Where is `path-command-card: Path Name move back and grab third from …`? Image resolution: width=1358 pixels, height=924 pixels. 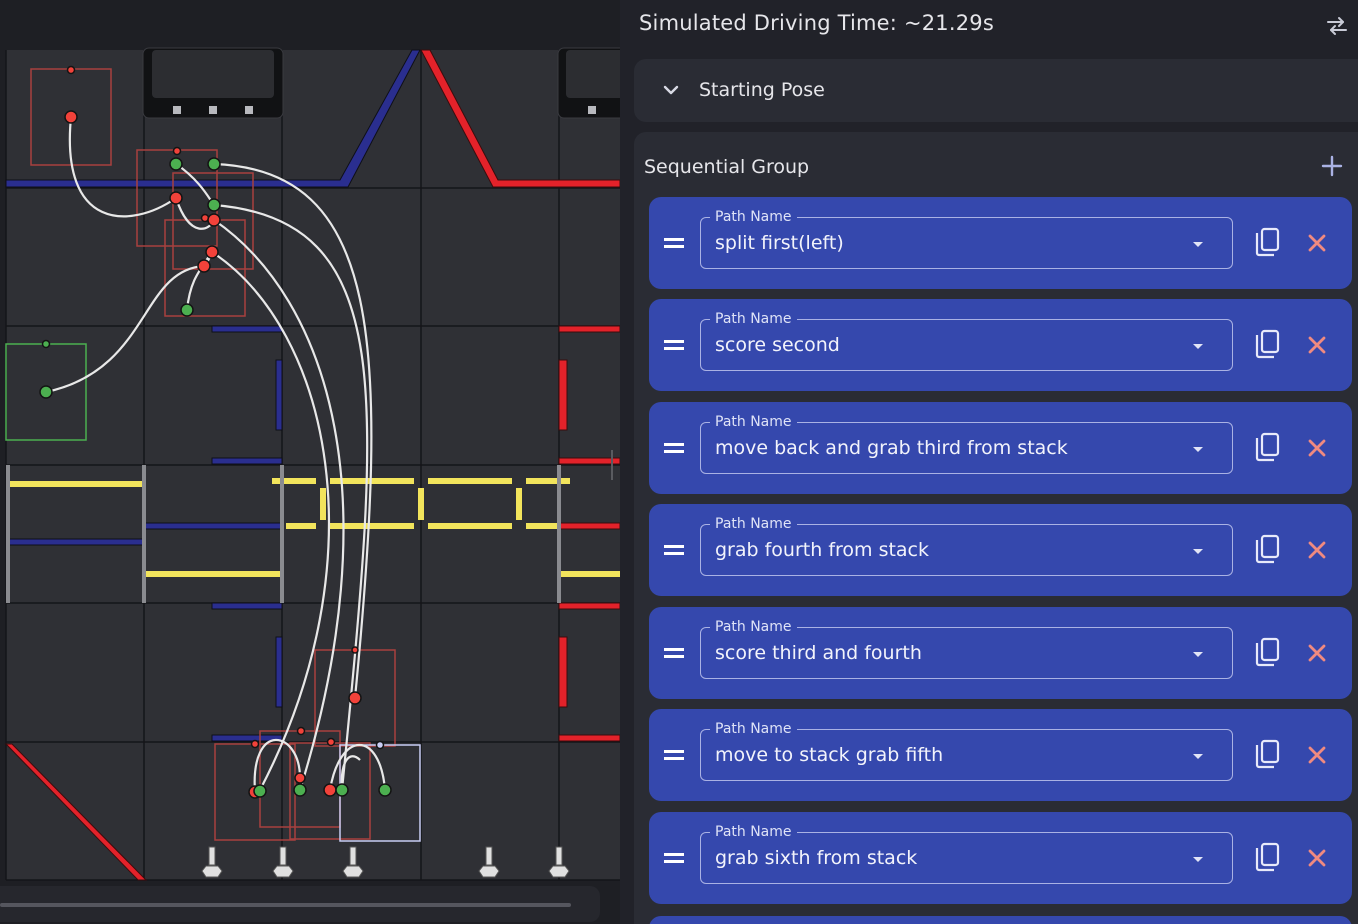 path-command-card: Path Name move back and grab third from … is located at coordinates (1000, 448).